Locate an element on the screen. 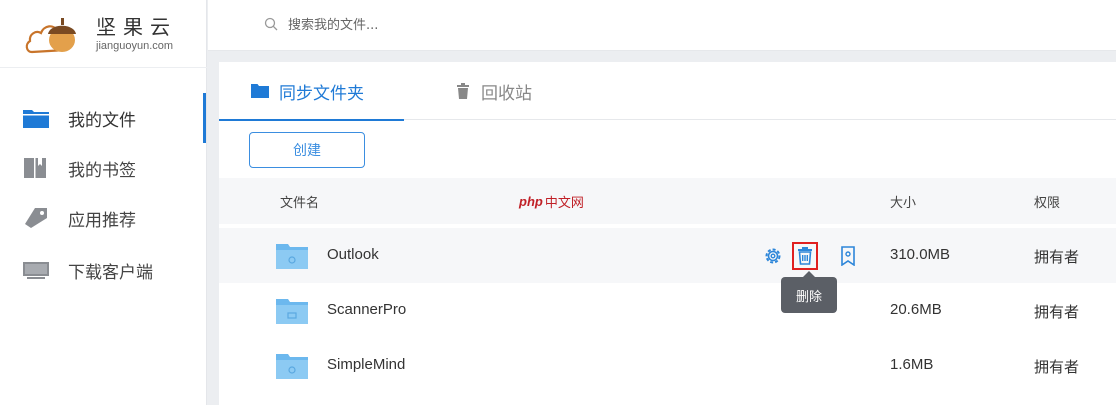 The width and height of the screenshot is (1116, 405). table-row: Outlook 310.0MB 拥有者 is located at coordinates (667, 255).